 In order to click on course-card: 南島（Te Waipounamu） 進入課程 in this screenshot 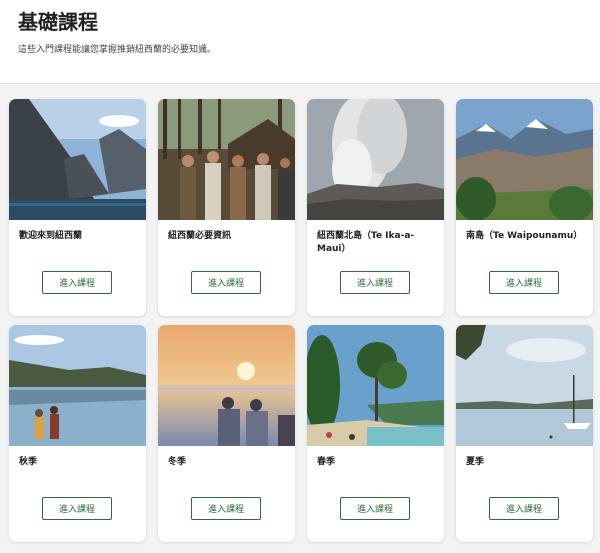, I will do `click(524, 207)`.